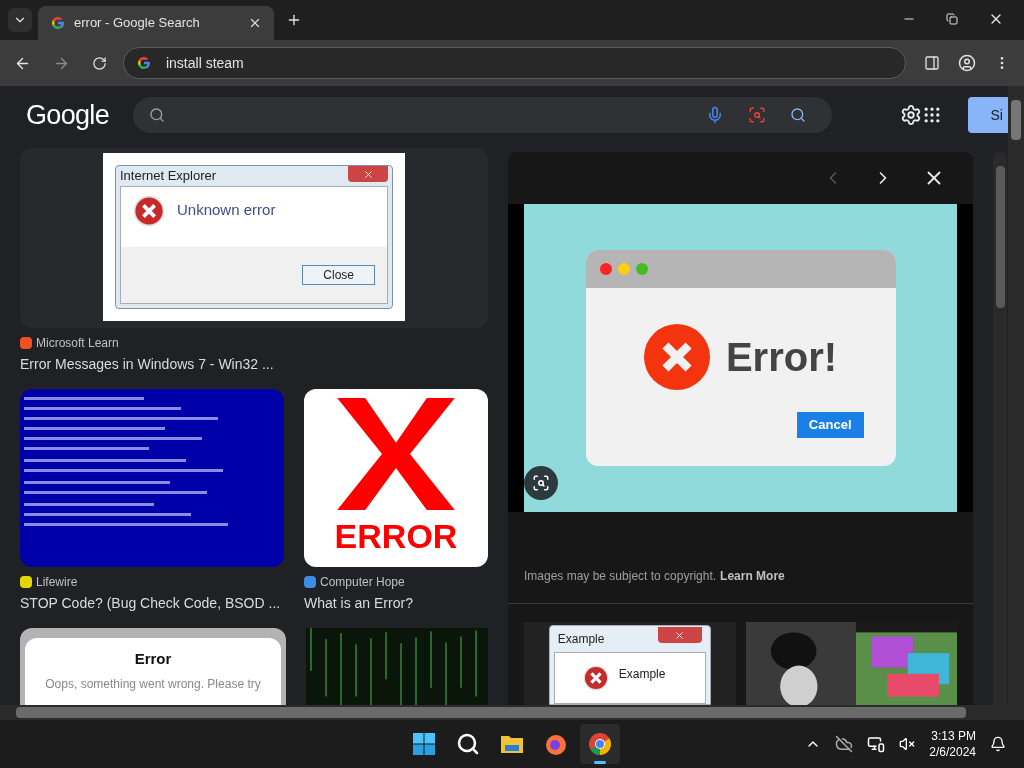 Image resolution: width=1024 pixels, height=768 pixels. Describe the element at coordinates (967, 63) in the screenshot. I see `profile-icon` at that location.